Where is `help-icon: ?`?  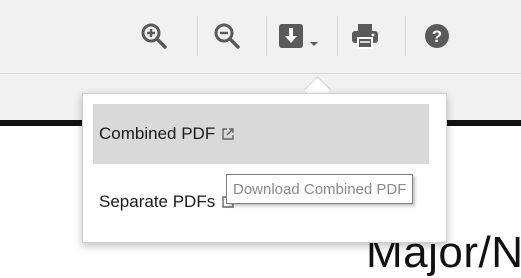
help-icon: ? is located at coordinates (437, 36).